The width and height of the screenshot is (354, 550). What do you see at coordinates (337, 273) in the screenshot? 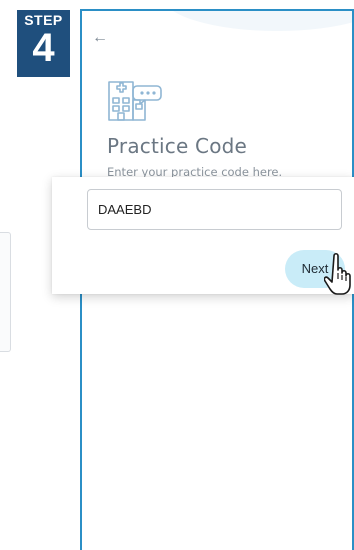
I see `hand-pointer-icon` at bounding box center [337, 273].